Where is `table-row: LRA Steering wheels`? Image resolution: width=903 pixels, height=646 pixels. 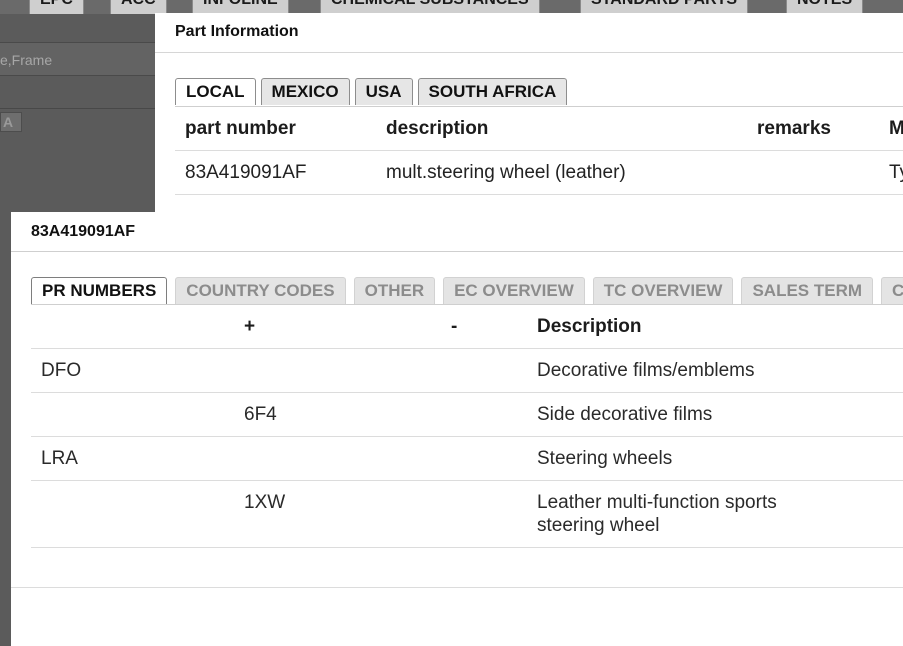
table-row: LRA Steering wheels is located at coordinates (467, 459).